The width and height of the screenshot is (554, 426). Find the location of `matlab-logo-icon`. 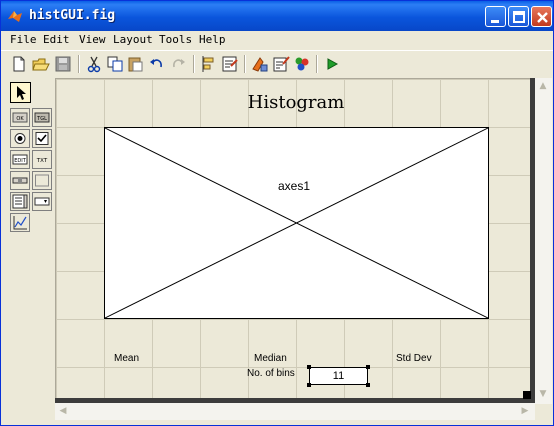

matlab-logo-icon is located at coordinates (15, 16).